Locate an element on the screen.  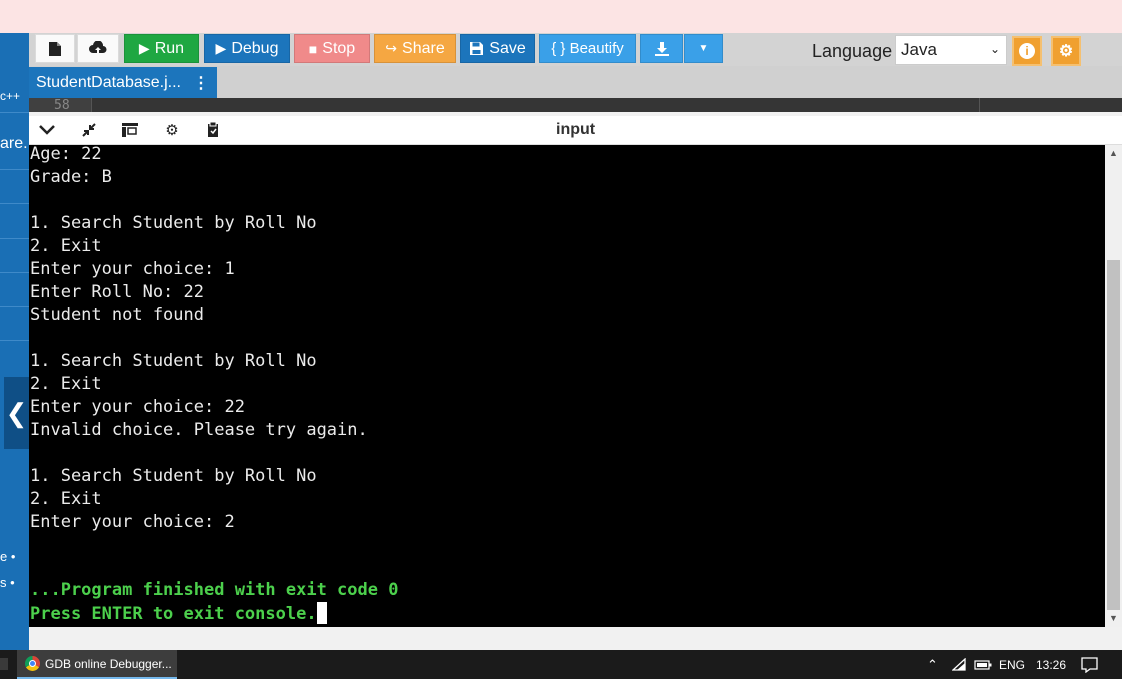
upload-icon is located at coordinates (98, 47).